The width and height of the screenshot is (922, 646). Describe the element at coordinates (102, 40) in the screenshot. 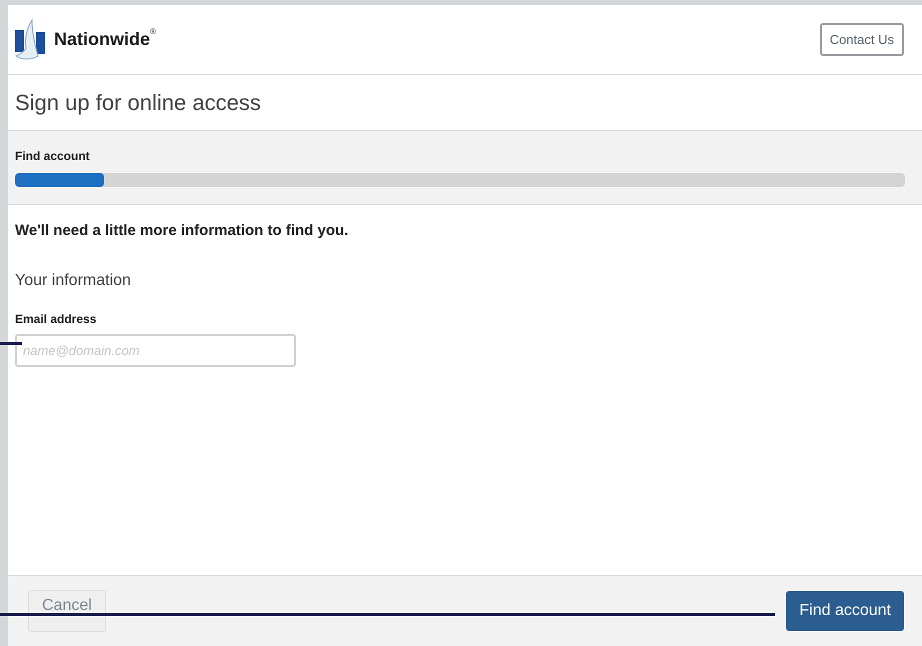

I see `brand-name: Nationwide` at that location.